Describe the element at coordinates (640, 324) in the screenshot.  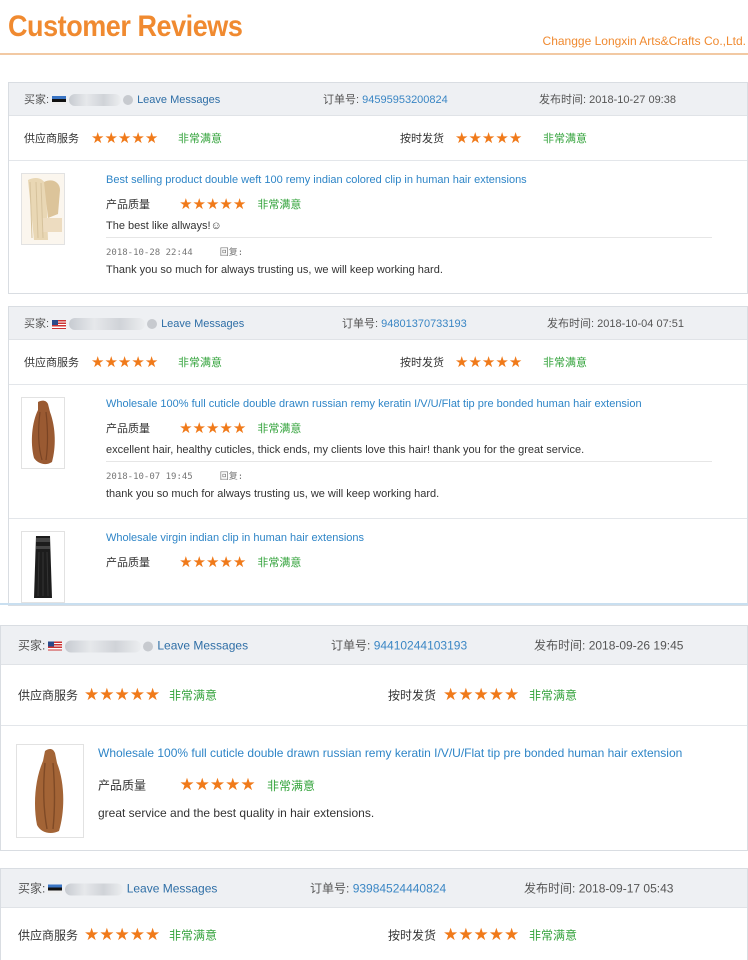
I see `publish-time: 2018-10-04 07:51` at that location.